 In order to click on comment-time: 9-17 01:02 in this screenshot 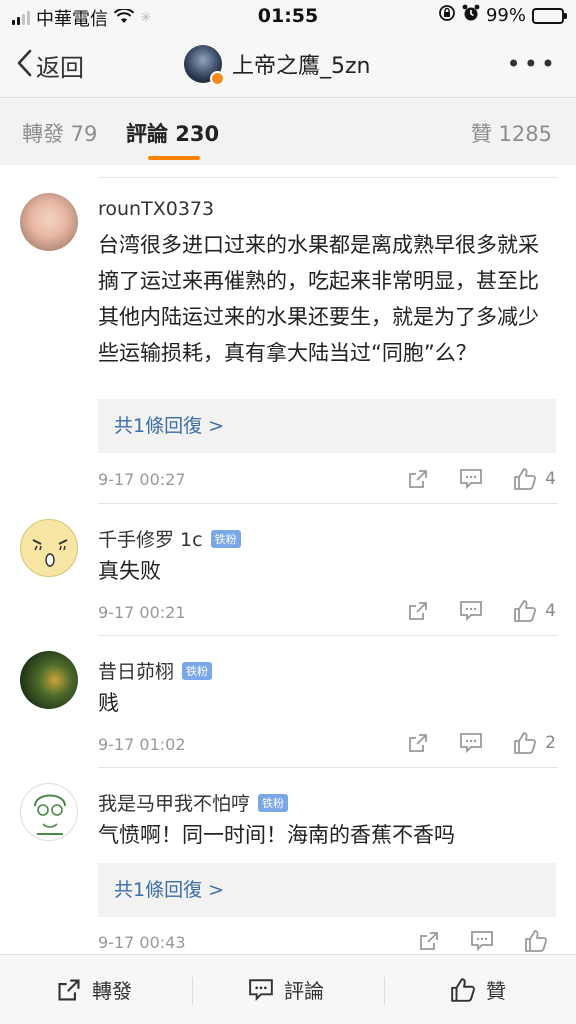, I will do `click(142, 744)`.